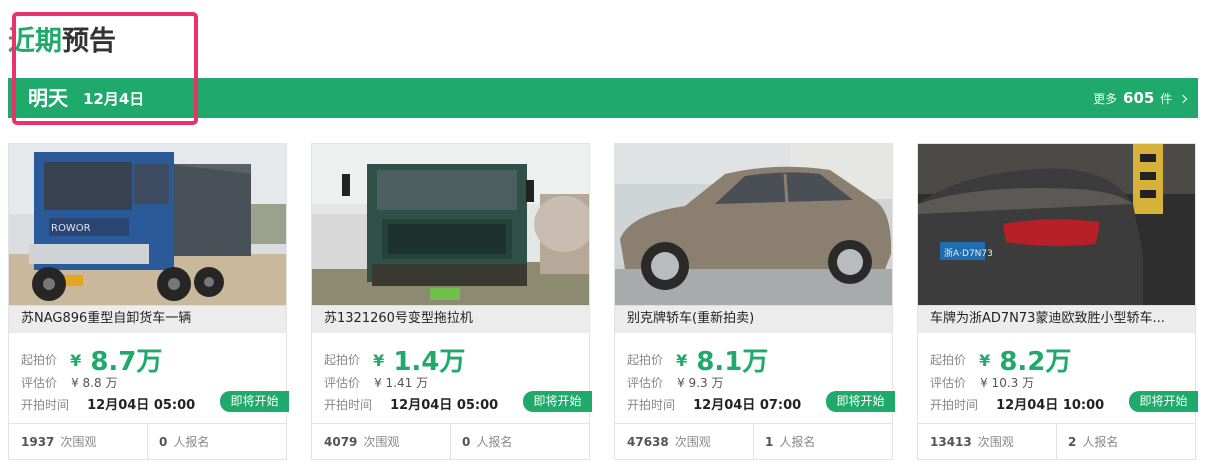 Image resolution: width=1205 pixels, height=475 pixels. What do you see at coordinates (1035, 362) in the screenshot?
I see `start-price-value: 8.2万` at bounding box center [1035, 362].